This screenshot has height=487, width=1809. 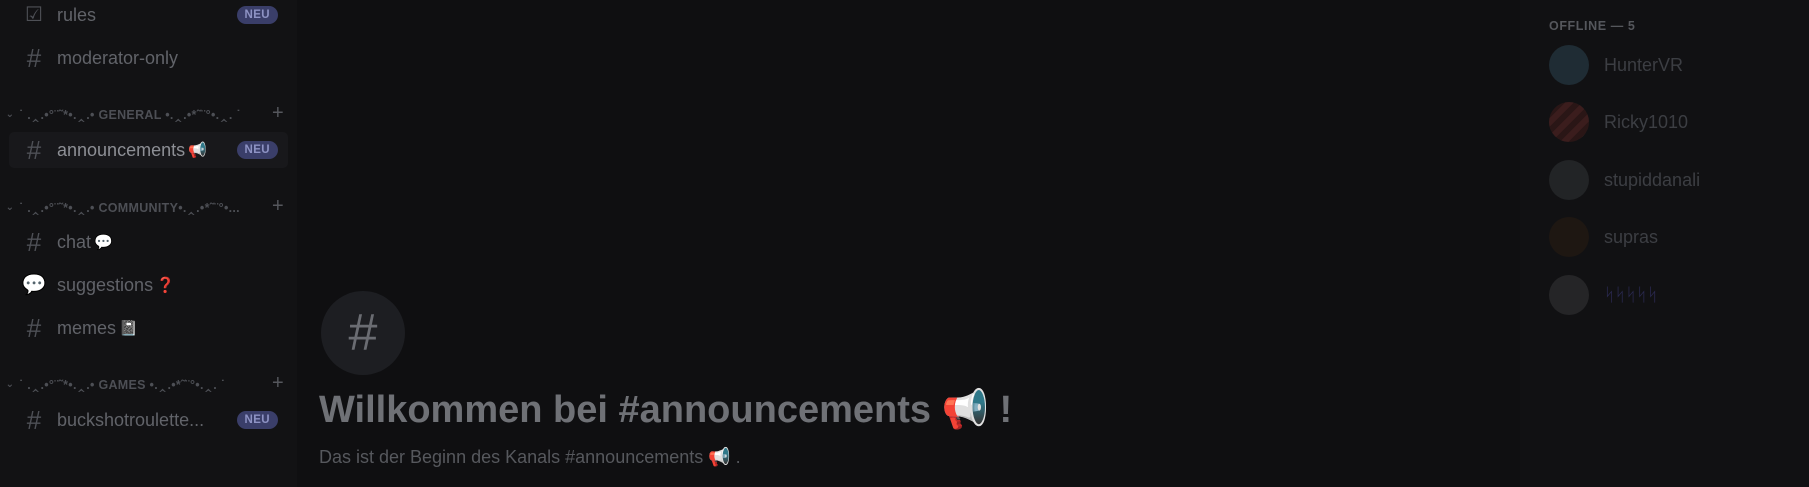 What do you see at coordinates (128, 328) in the screenshot?
I see `channel-emoji: 📓` at bounding box center [128, 328].